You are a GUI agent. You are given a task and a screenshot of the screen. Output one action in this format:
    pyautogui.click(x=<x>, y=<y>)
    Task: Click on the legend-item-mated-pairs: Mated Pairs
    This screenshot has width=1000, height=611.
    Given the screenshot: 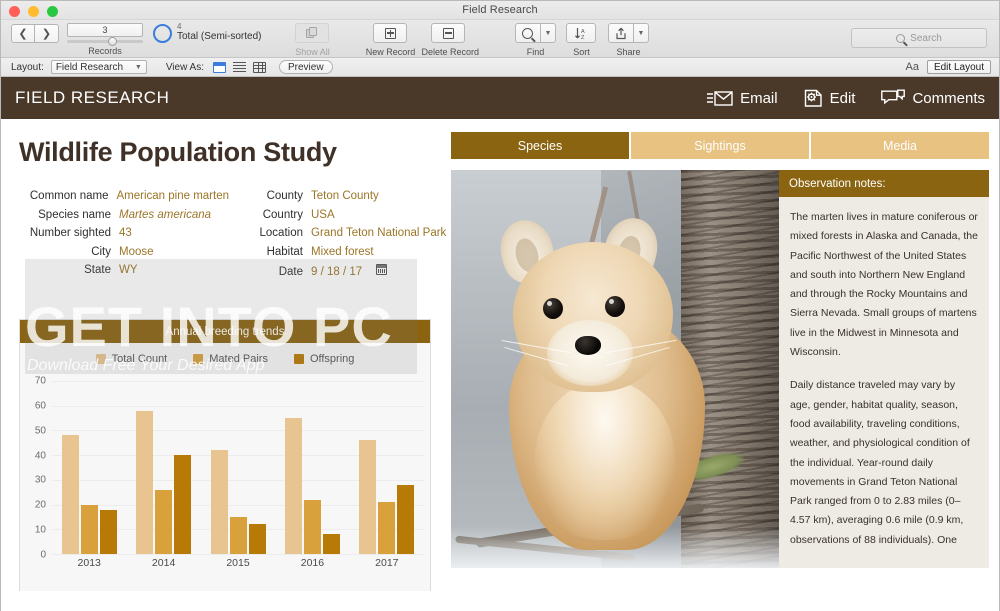 What is the action you would take?
    pyautogui.click(x=230, y=359)
    